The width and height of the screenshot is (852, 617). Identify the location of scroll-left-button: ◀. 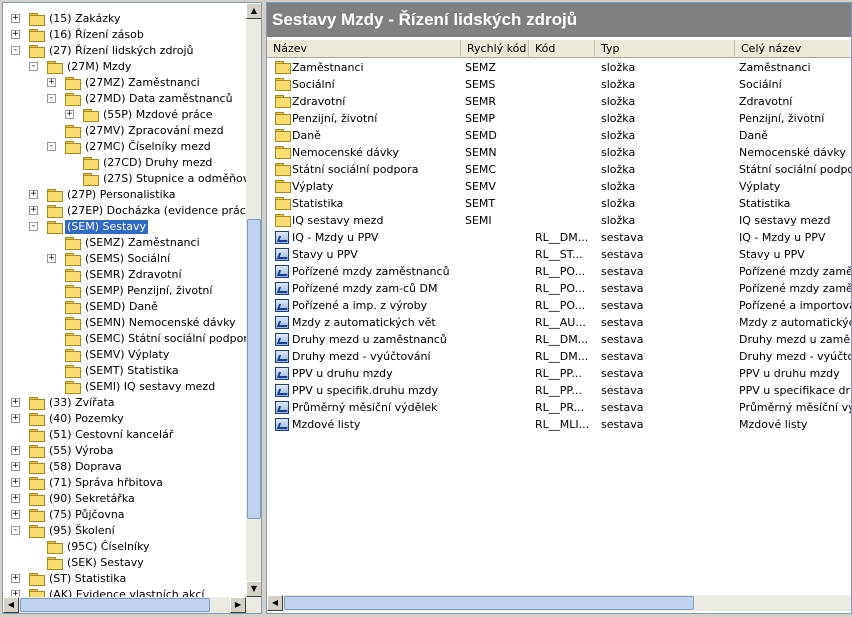
(11, 605).